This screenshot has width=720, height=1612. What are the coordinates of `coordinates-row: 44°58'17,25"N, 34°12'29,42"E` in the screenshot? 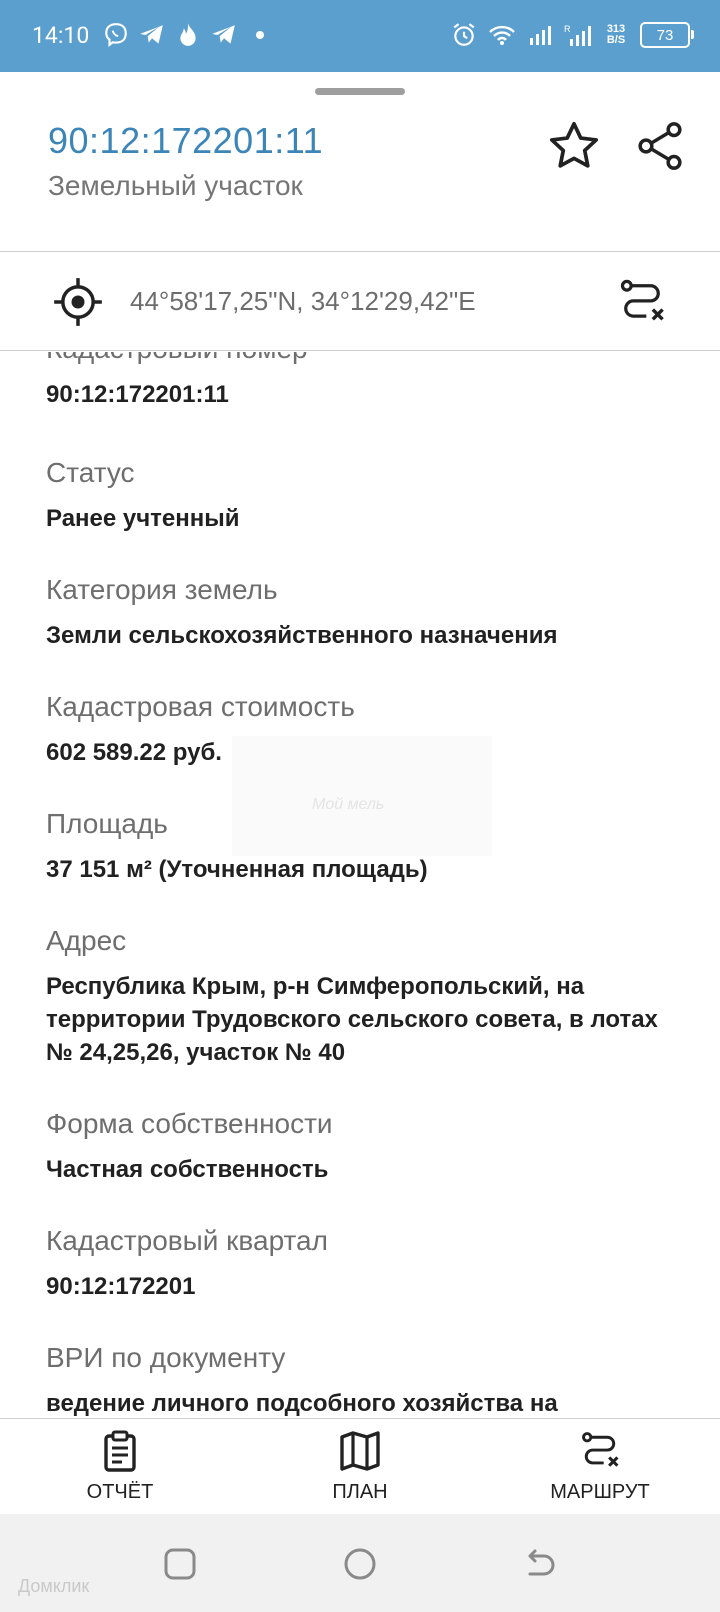 It's located at (360, 301).